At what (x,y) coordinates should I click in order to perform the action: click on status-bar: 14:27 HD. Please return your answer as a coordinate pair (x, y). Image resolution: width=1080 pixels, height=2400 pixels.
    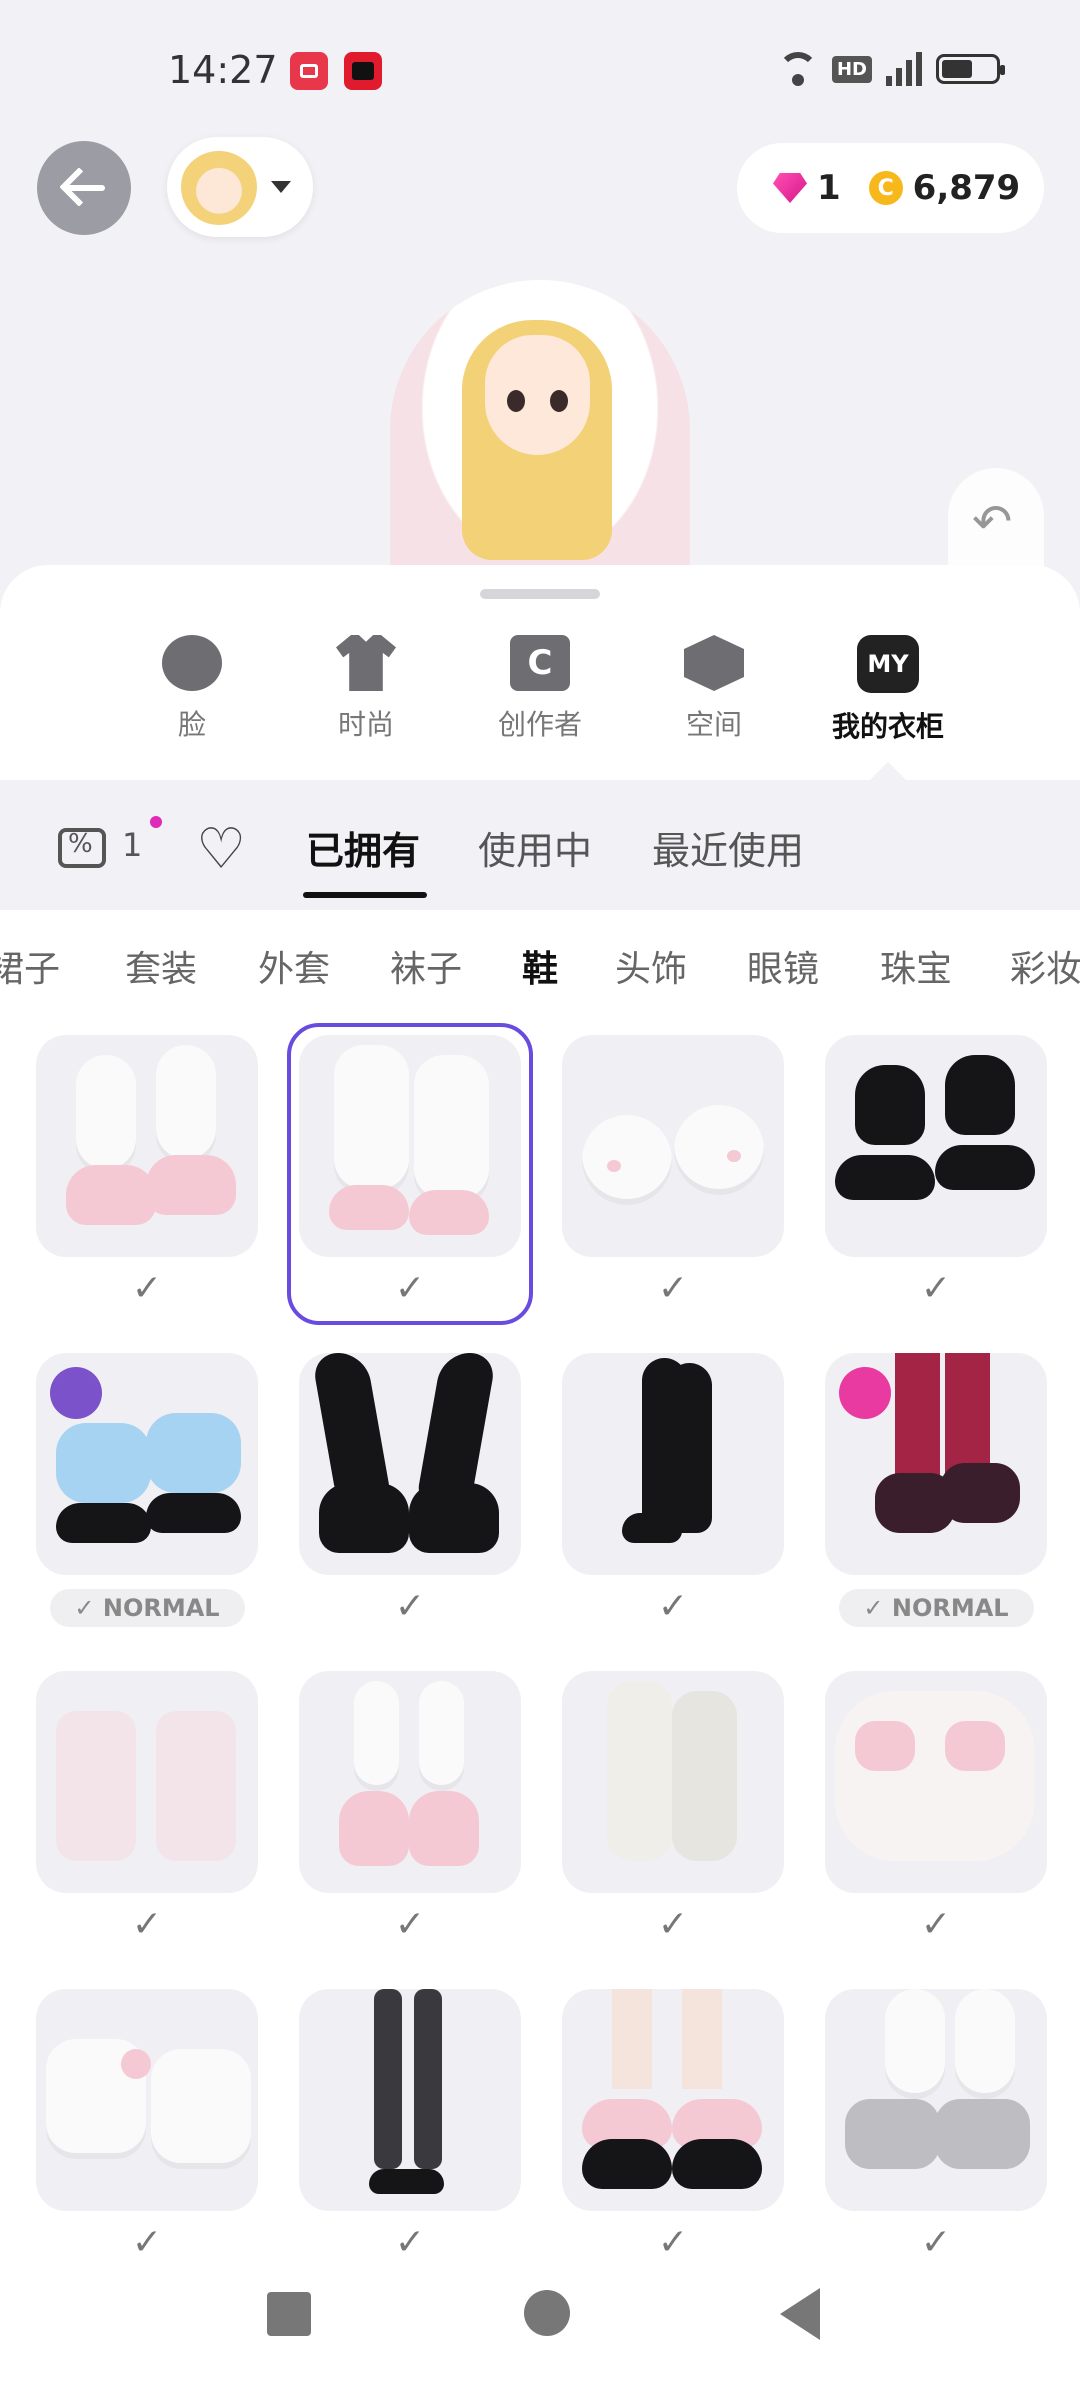
    Looking at the image, I should click on (540, 70).